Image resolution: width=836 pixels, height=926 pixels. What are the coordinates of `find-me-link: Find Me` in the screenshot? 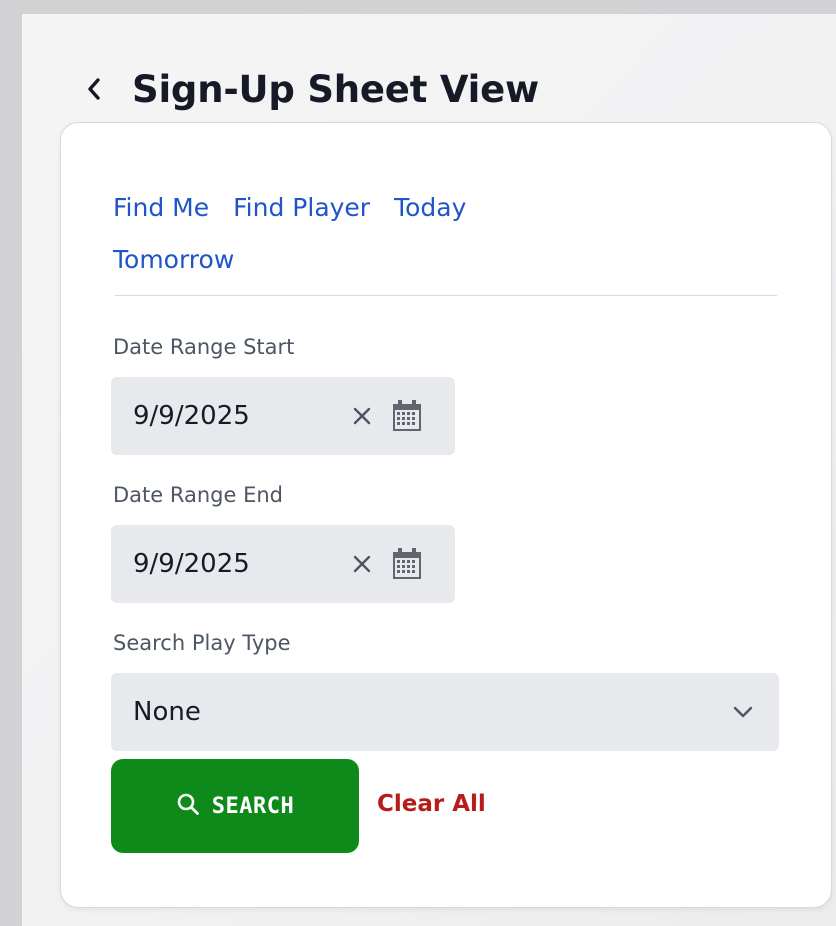 It's located at (161, 208).